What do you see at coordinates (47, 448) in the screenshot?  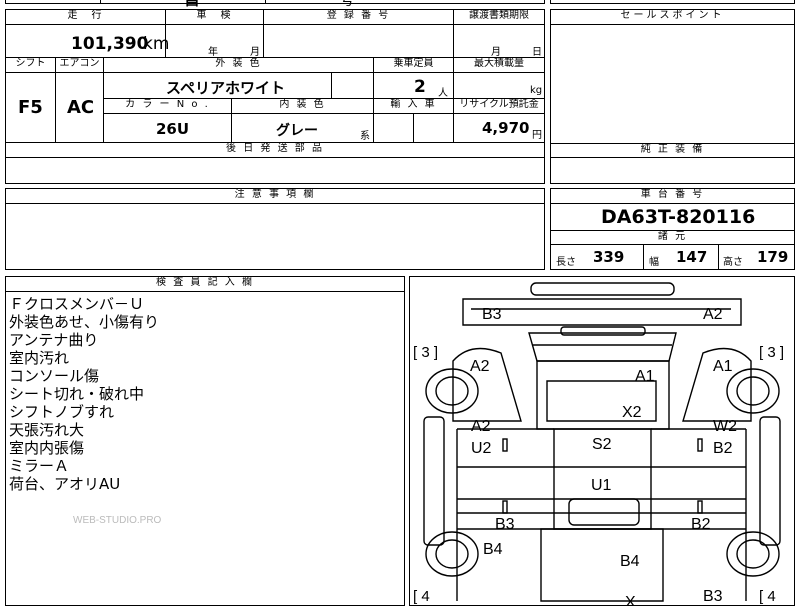 I see `inspector-line: 室内内張傷` at bounding box center [47, 448].